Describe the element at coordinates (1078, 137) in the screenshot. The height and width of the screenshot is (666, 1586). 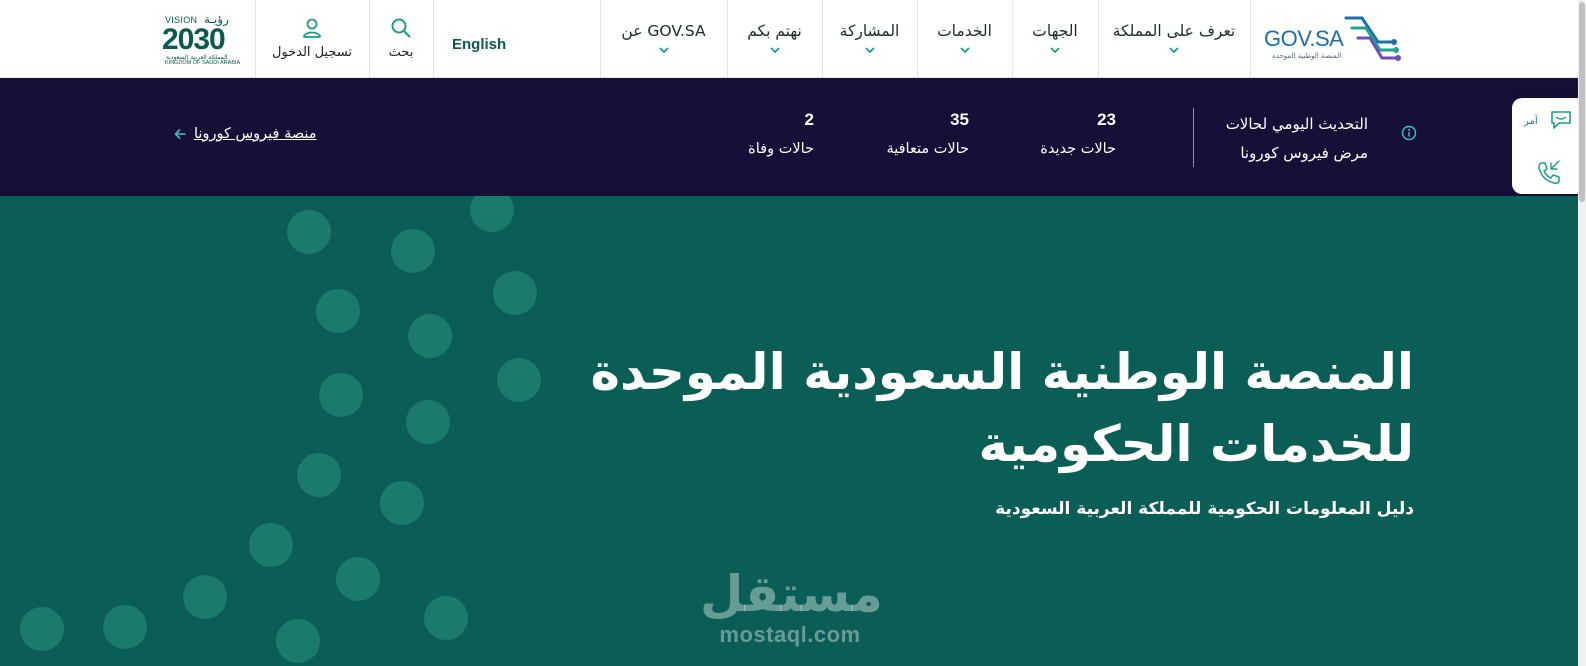
I see `stat-new-cases: 23 حالات جديدة` at that location.